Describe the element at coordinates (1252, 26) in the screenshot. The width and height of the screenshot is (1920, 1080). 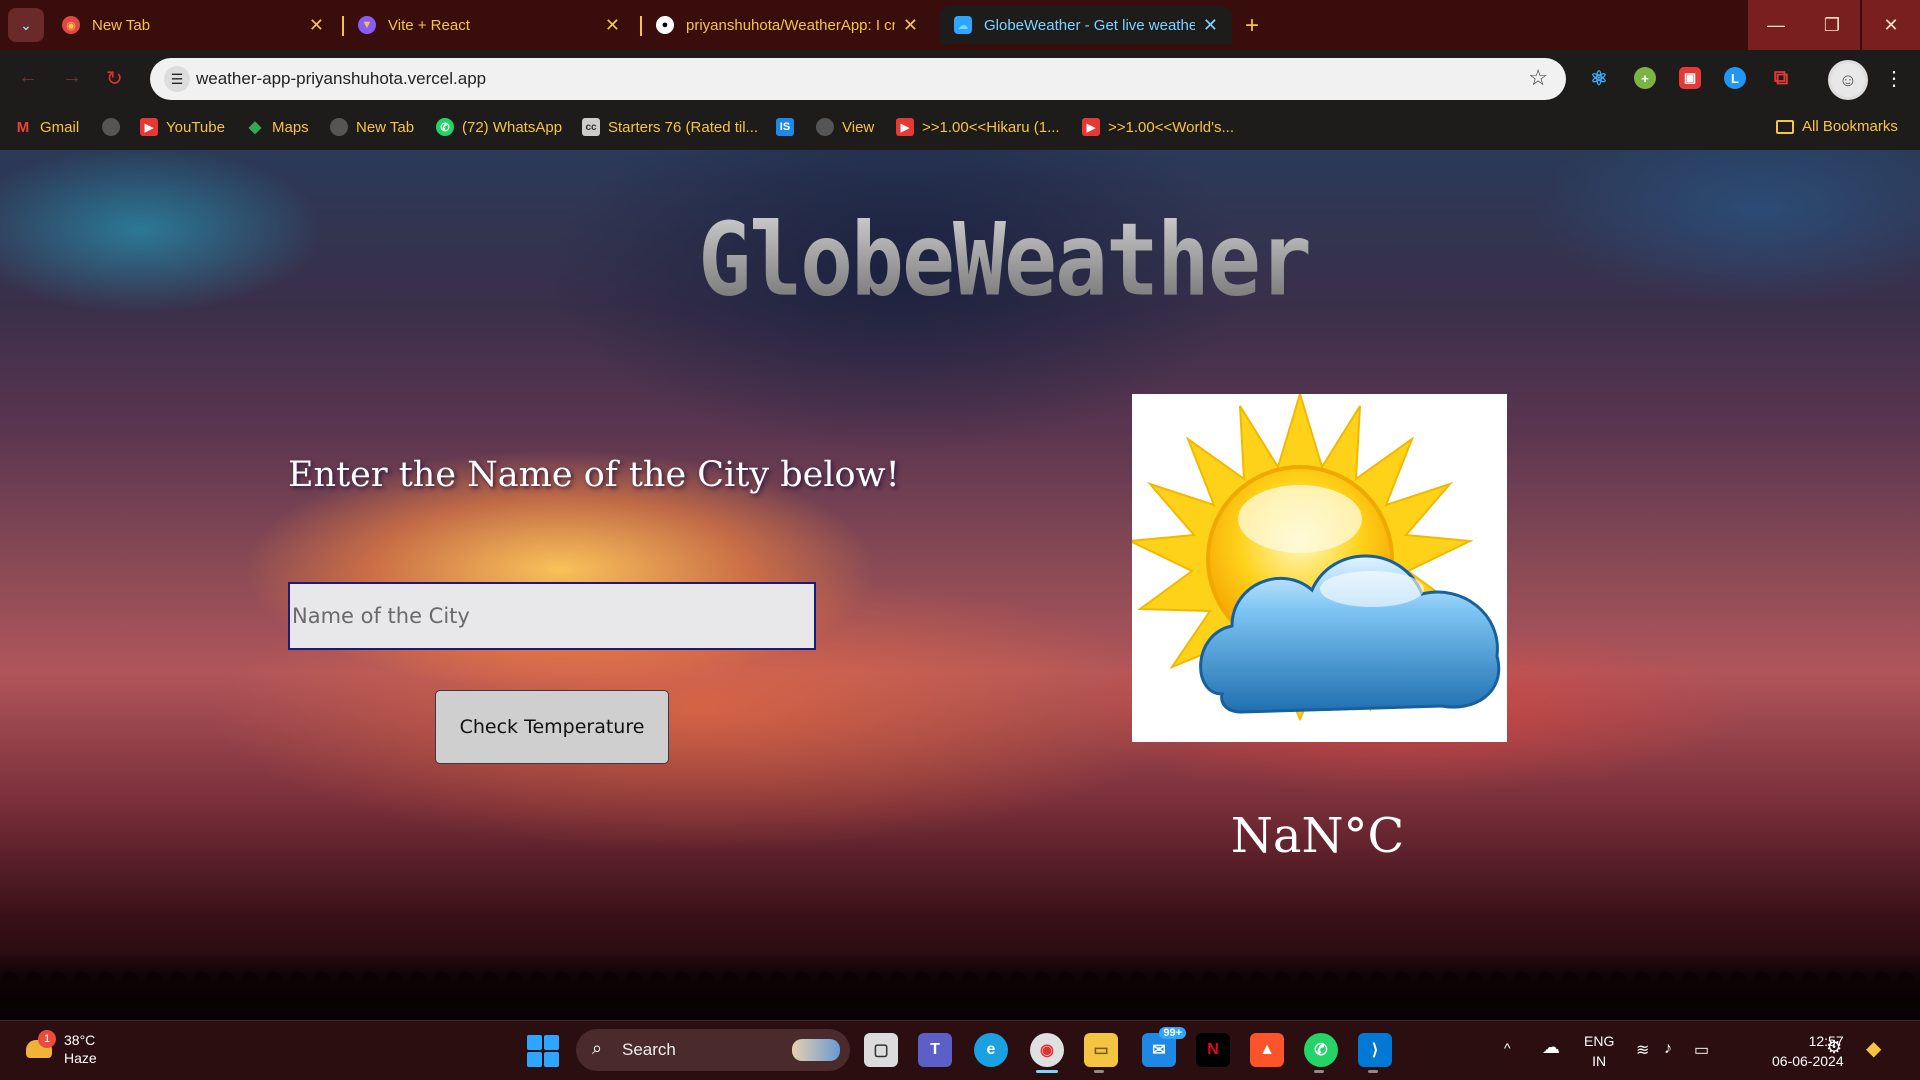
I see `new-tab-button: +` at that location.